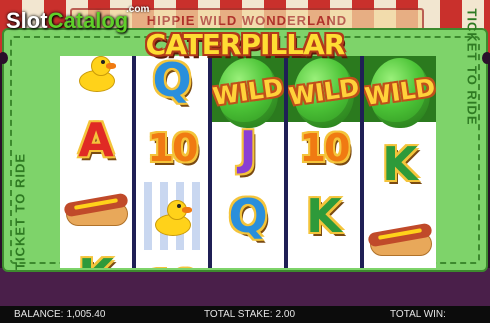  I want to click on reel-3-symbol-q: Q, so click(248, 216).